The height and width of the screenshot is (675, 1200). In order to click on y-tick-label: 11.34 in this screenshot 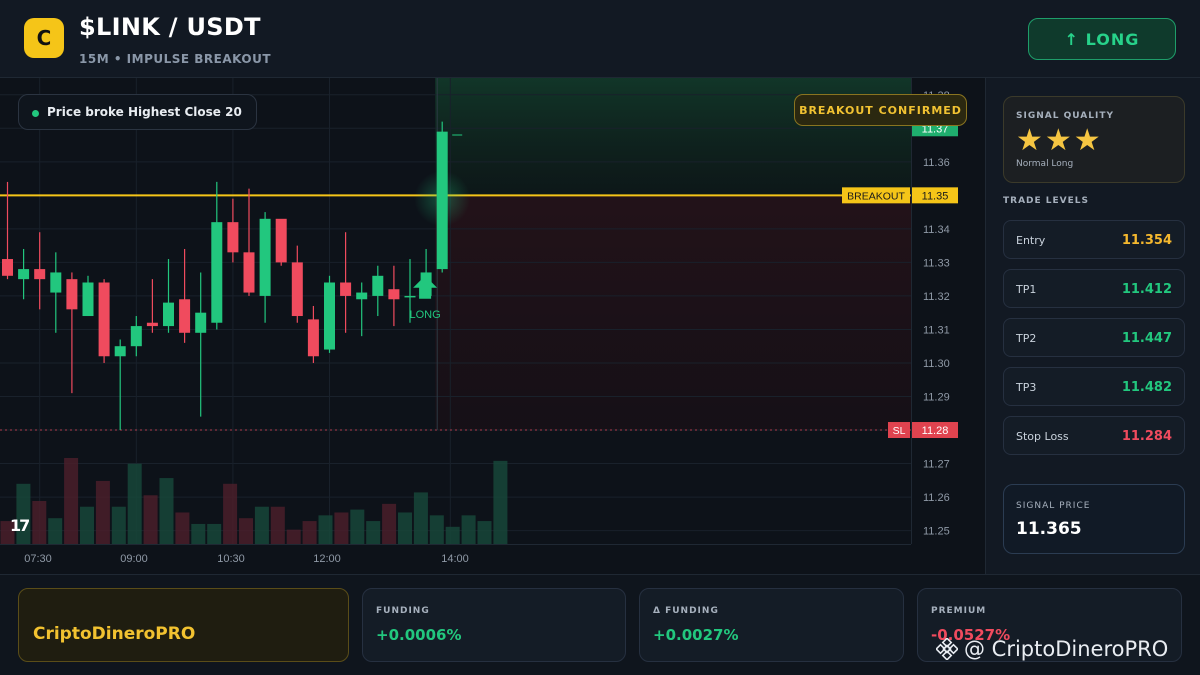, I will do `click(936, 230)`.